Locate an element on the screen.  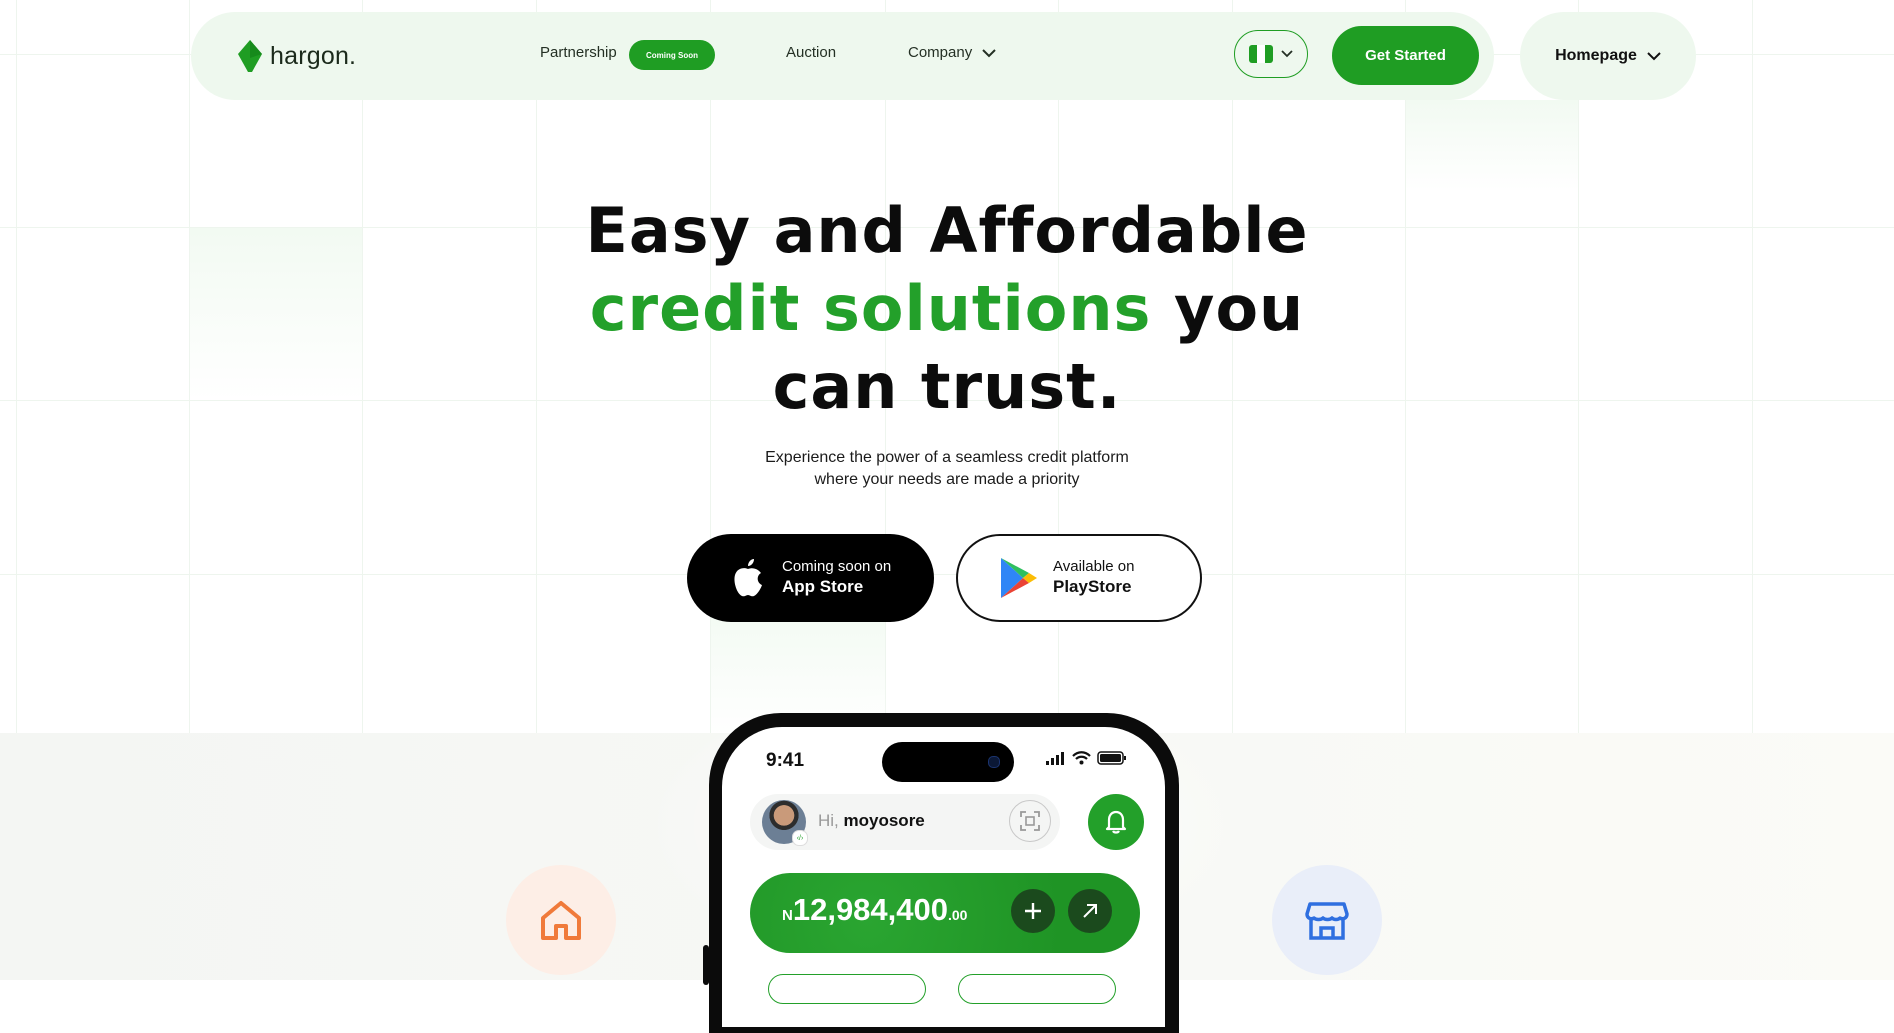
brand-logo: hargon. is located at coordinates (297, 56).